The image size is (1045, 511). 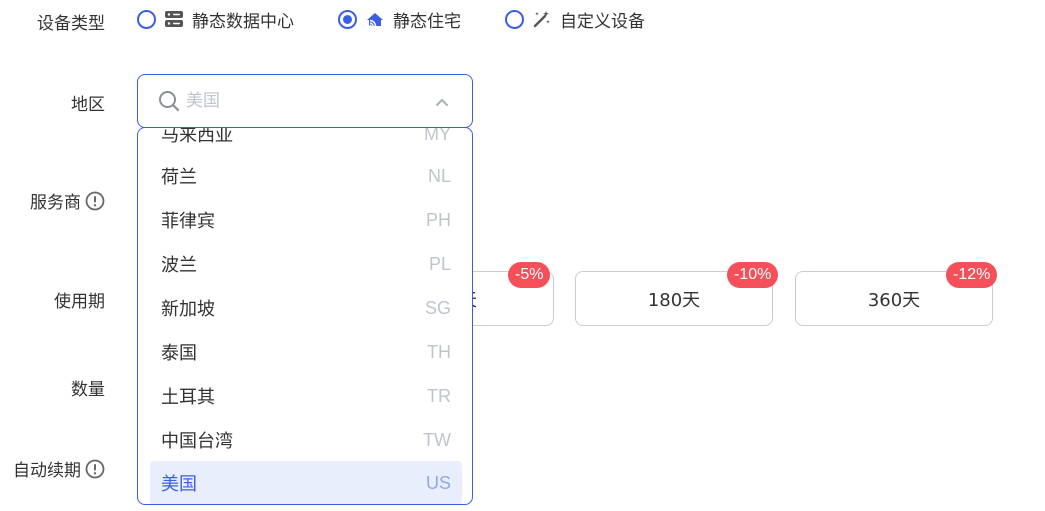 What do you see at coordinates (306, 440) in the screenshot?
I see `region-option-tw: 中国台湾 TW` at bounding box center [306, 440].